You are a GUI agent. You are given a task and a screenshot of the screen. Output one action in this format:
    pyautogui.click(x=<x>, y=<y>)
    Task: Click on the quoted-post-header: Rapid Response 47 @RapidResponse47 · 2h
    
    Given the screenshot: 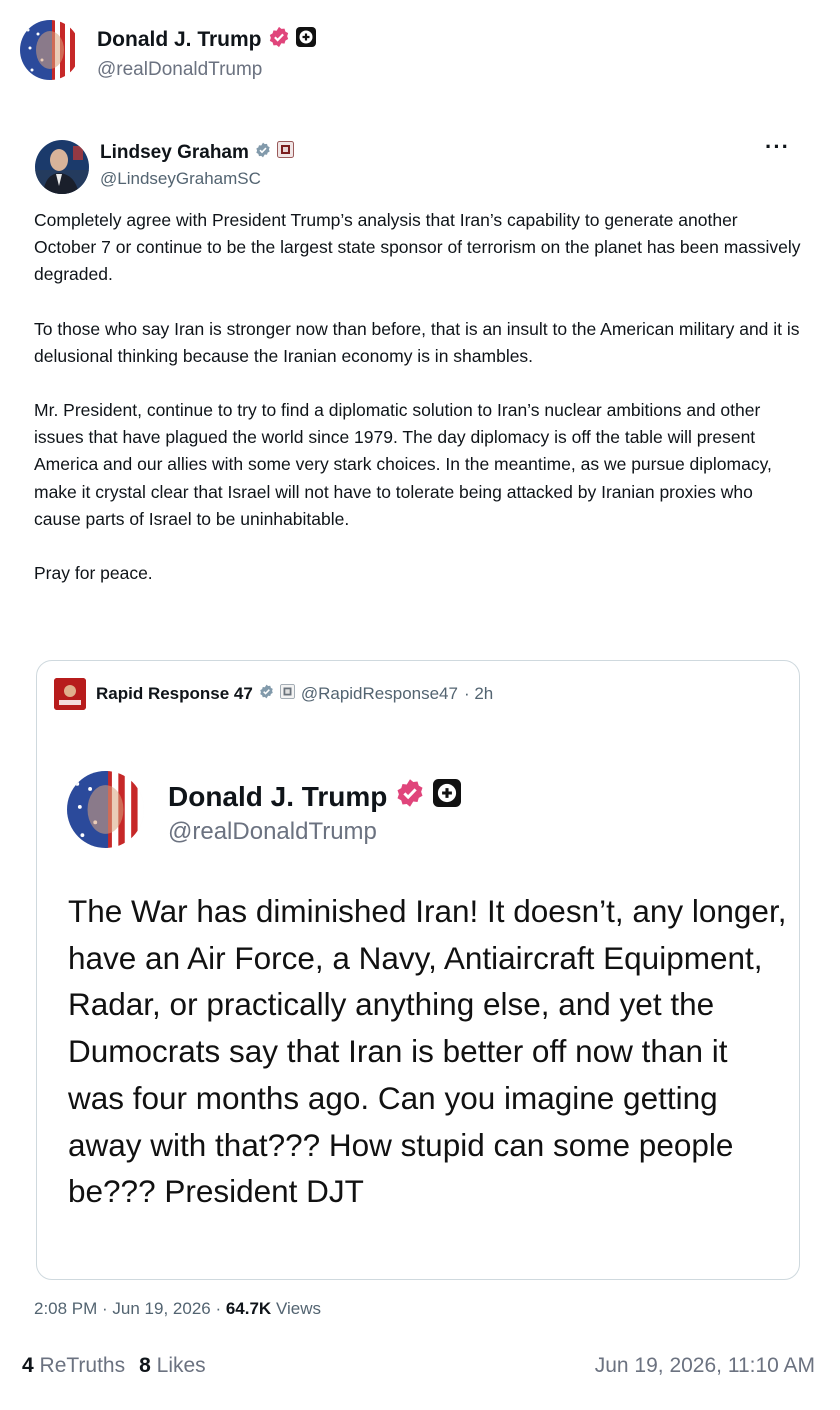 What is the action you would take?
    pyautogui.click(x=273, y=694)
    